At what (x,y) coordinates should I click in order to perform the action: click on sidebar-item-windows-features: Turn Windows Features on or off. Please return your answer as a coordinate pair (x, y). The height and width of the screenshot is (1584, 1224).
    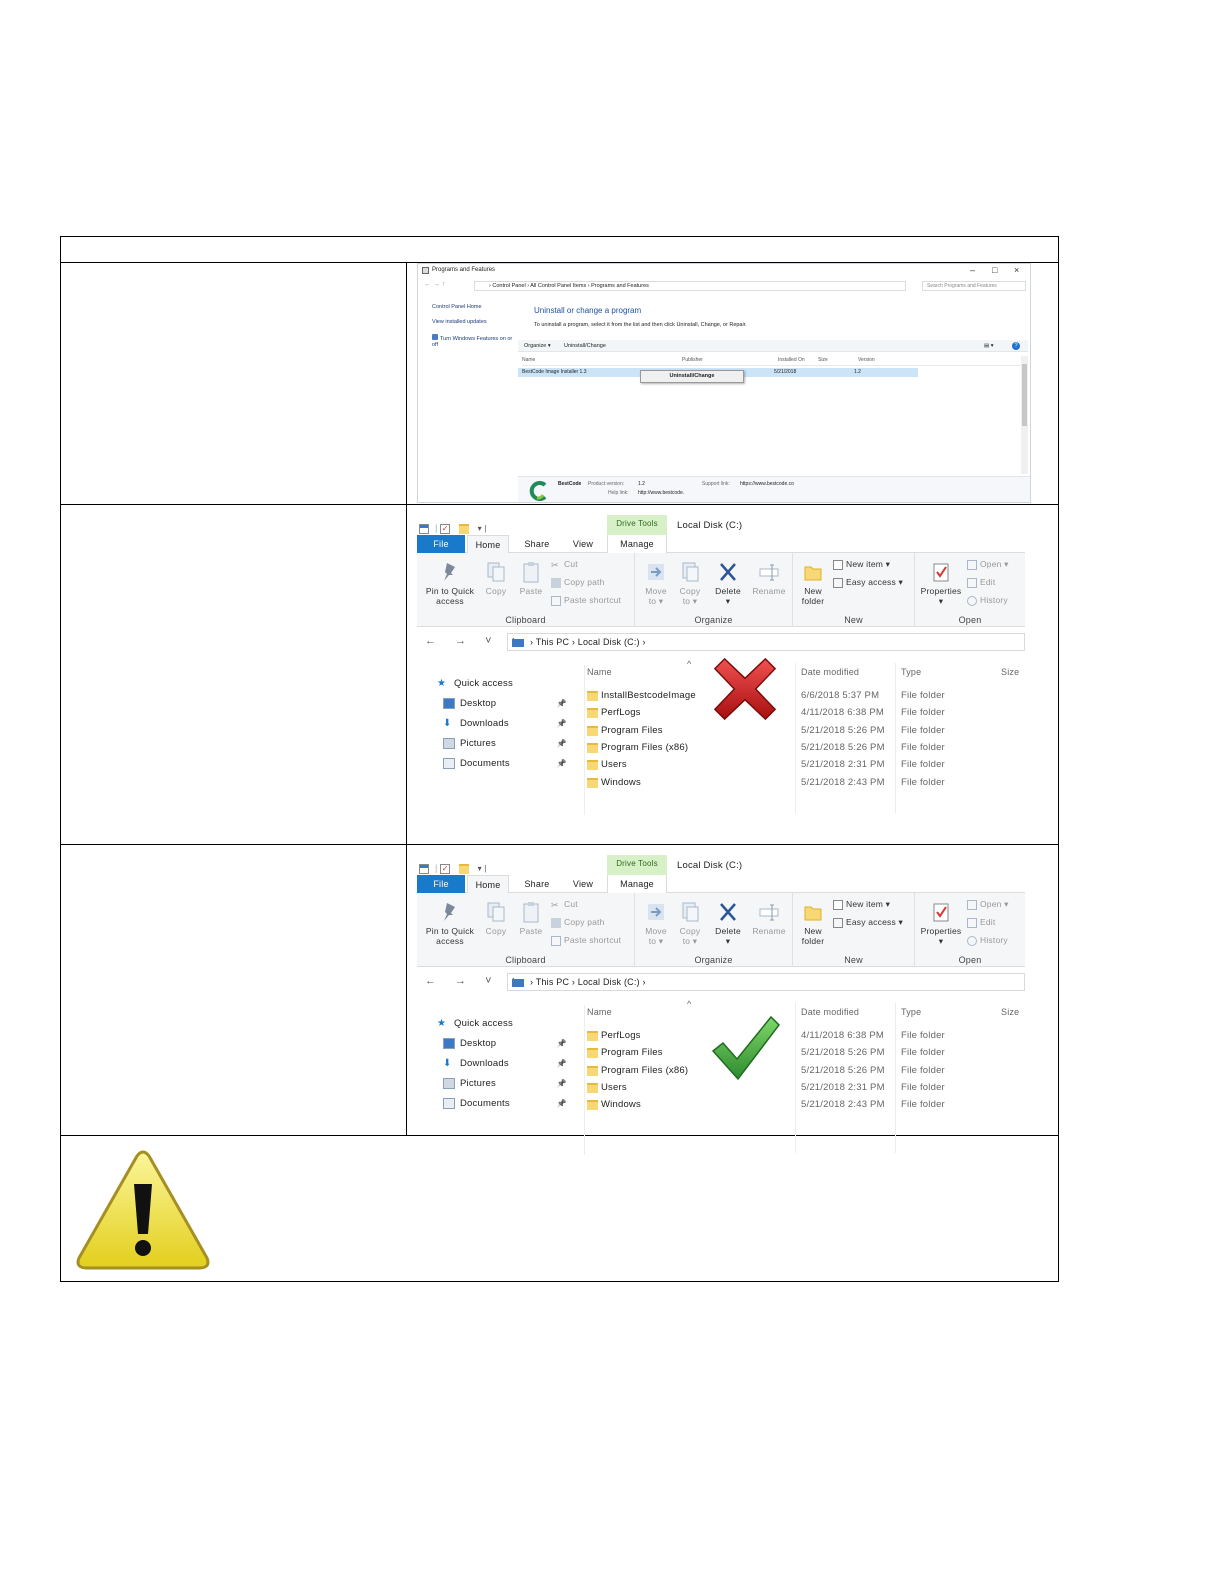
    Looking at the image, I should click on (475, 341).